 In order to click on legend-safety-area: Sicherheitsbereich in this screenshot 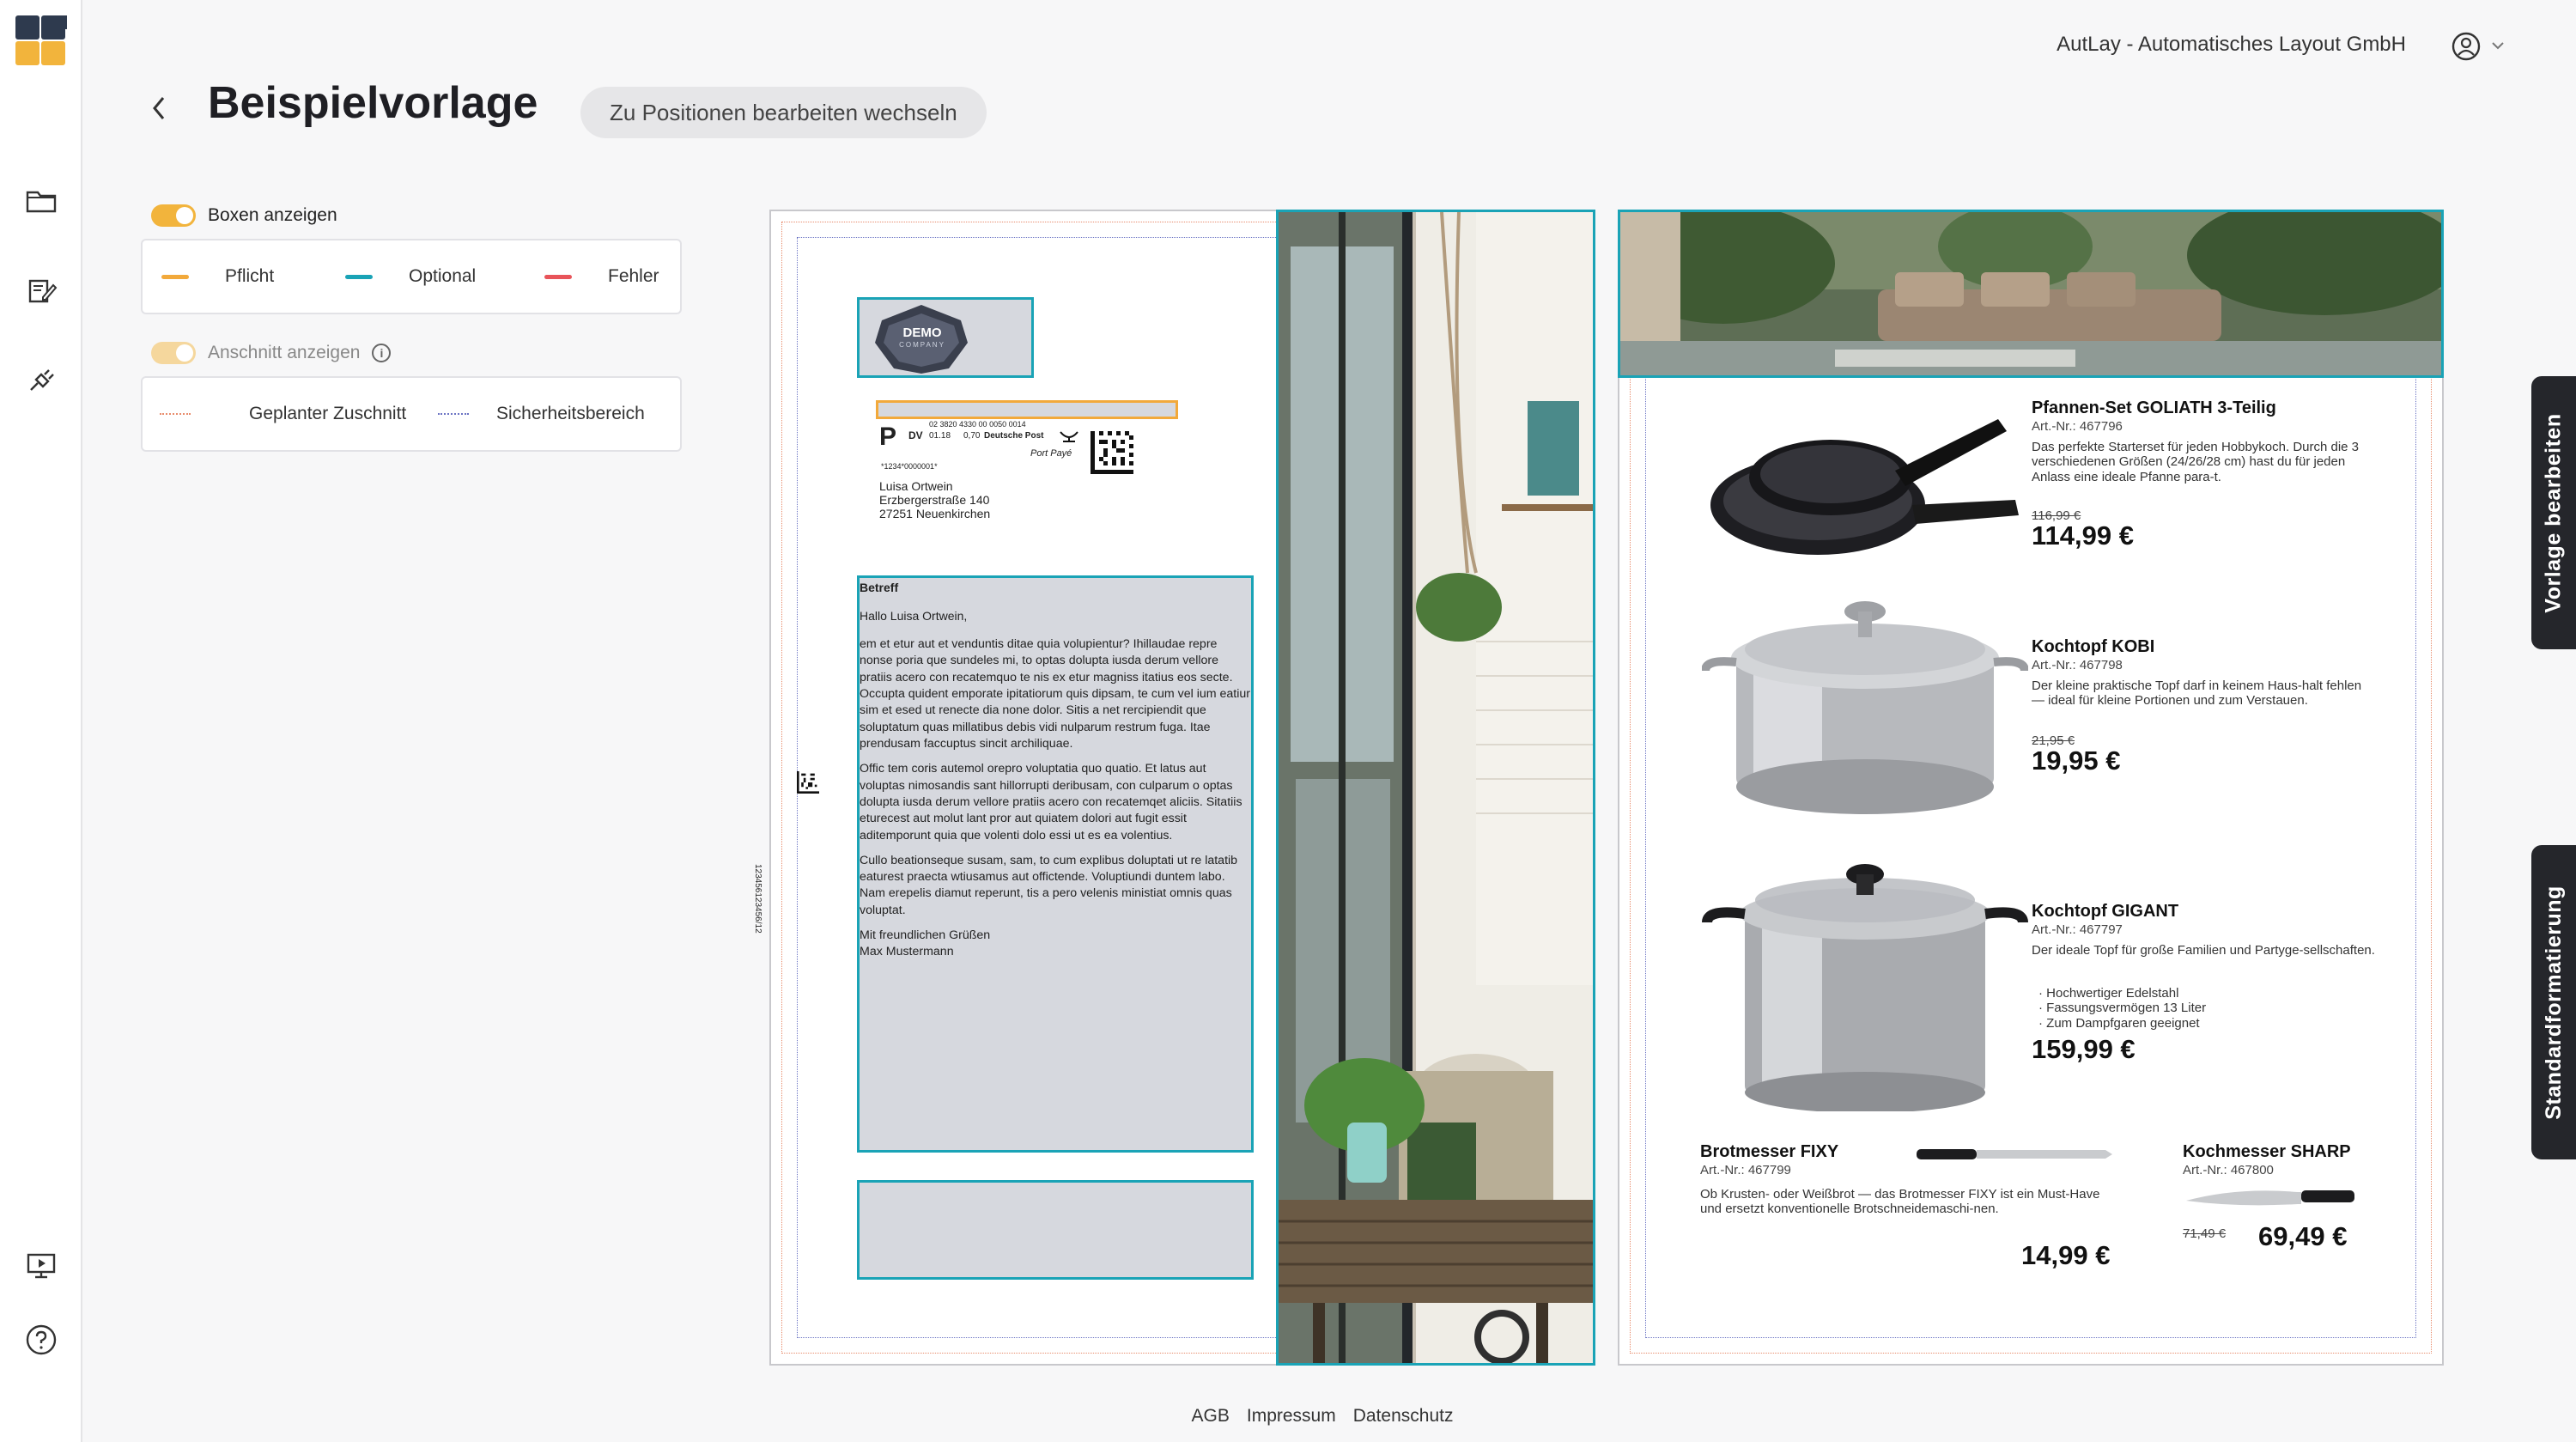, I will do `click(541, 414)`.